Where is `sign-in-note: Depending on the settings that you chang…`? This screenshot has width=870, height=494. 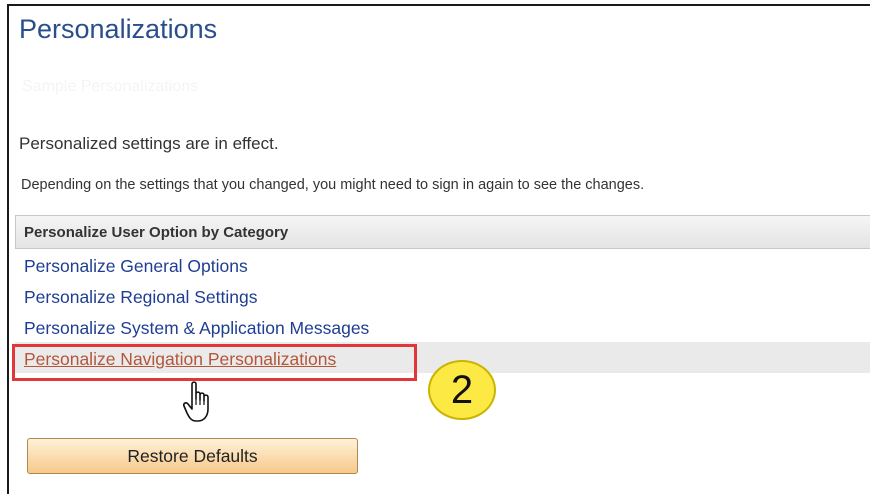 sign-in-note: Depending on the settings that you chang… is located at coordinates (333, 185).